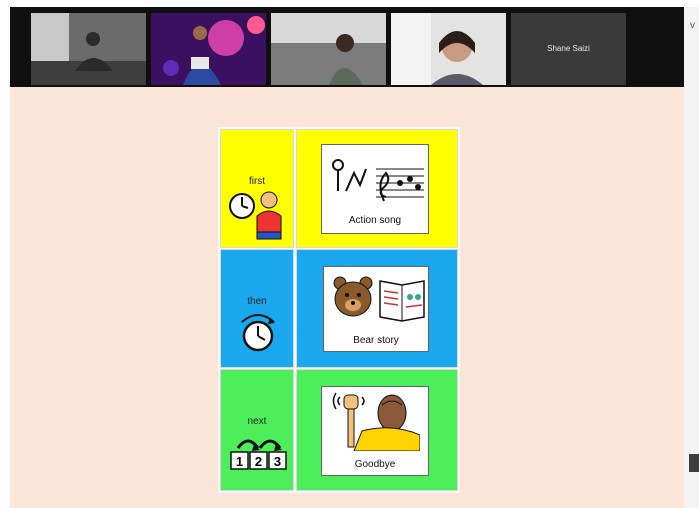 The image size is (699, 508). Describe the element at coordinates (375, 464) in the screenshot. I see `activity-title-goodbye: Goodbye` at that location.